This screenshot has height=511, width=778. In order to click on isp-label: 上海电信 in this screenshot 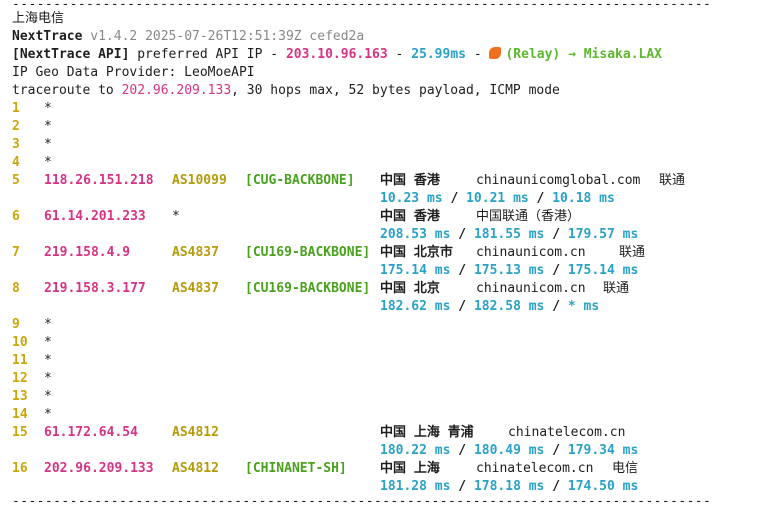, I will do `click(38, 18)`.